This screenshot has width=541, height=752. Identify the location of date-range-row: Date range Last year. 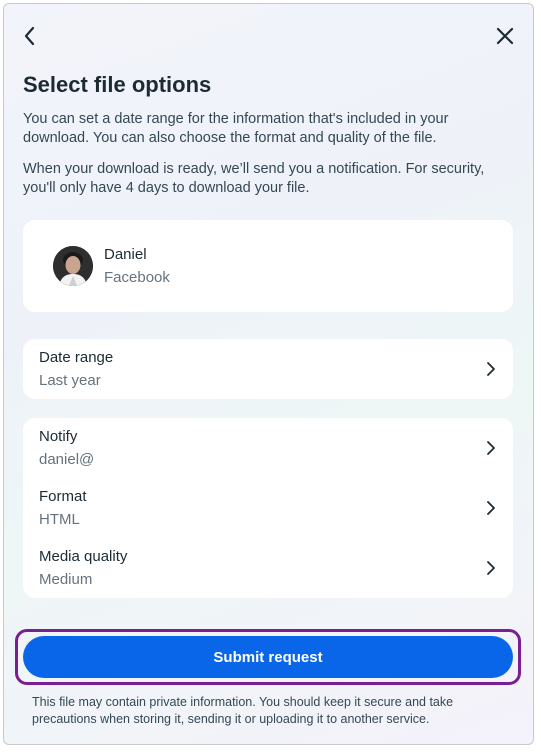
(268, 369).